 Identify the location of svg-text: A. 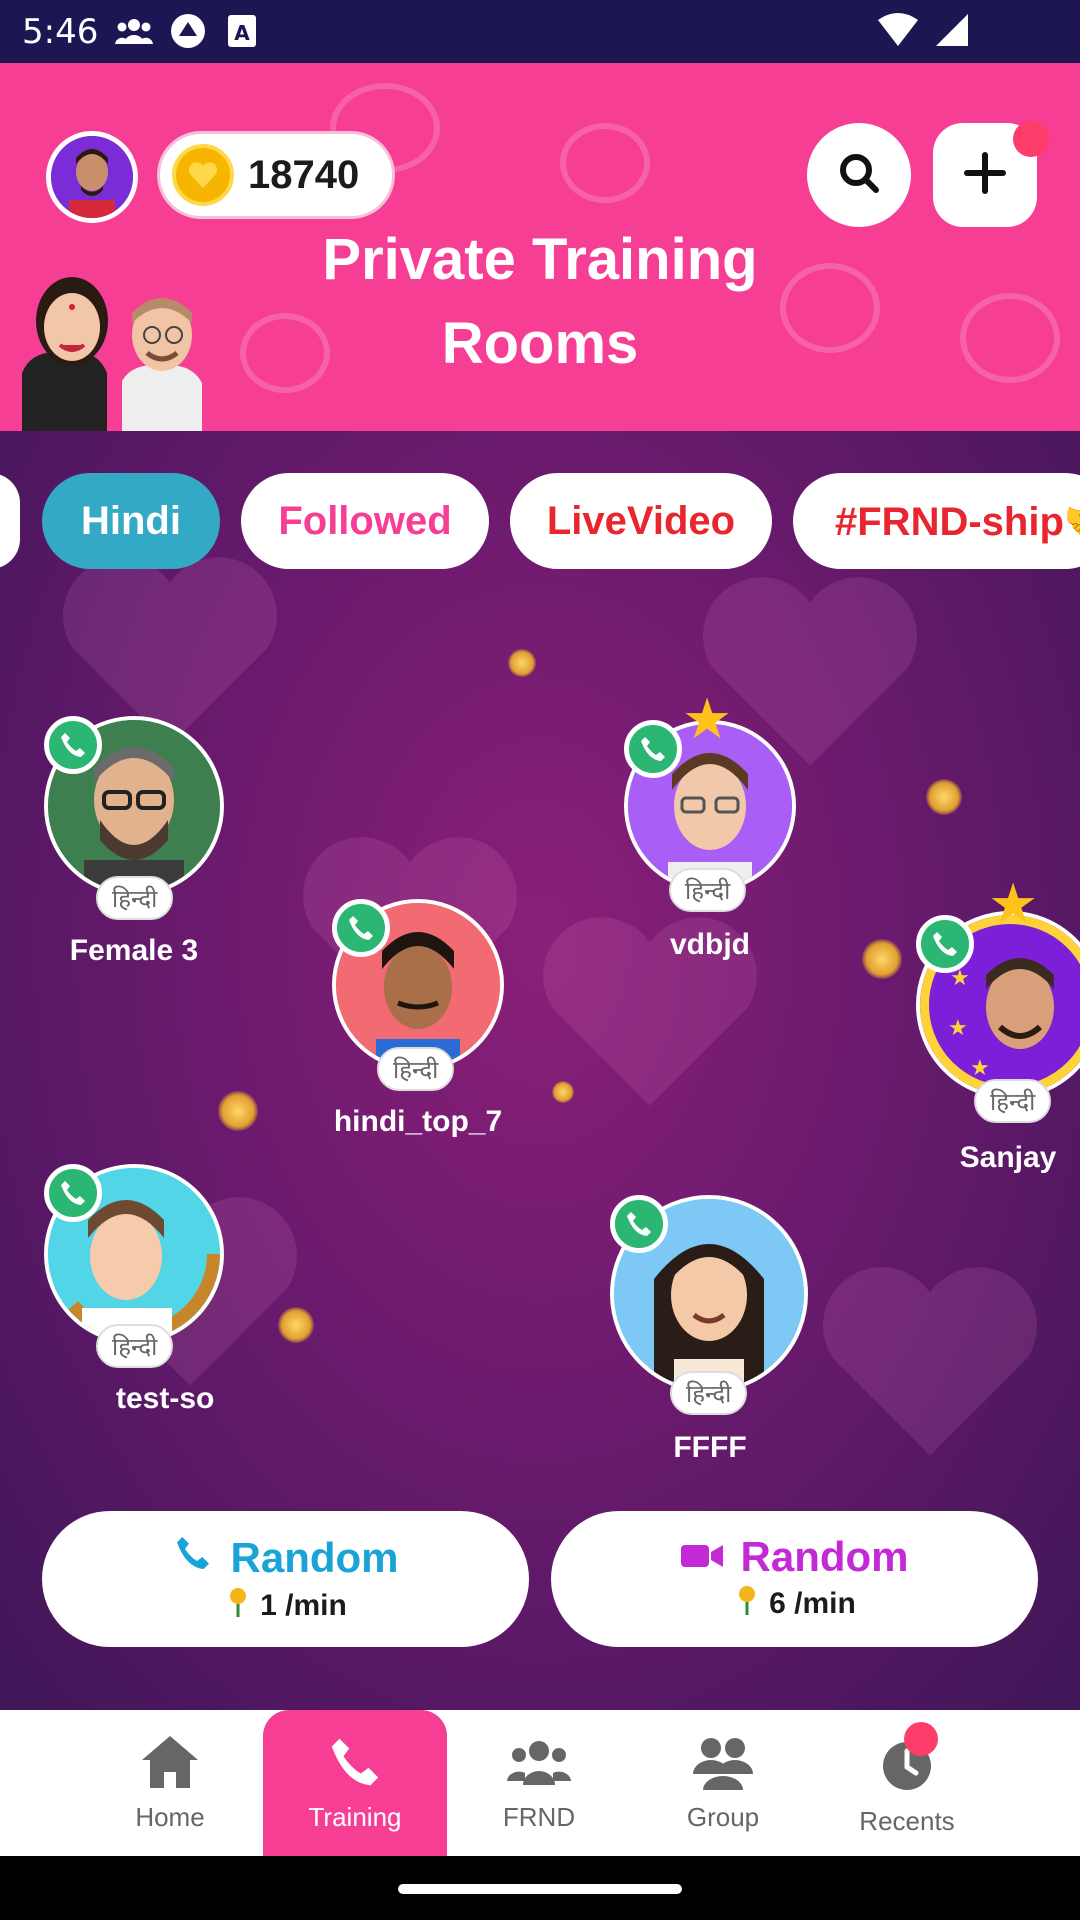
(242, 33).